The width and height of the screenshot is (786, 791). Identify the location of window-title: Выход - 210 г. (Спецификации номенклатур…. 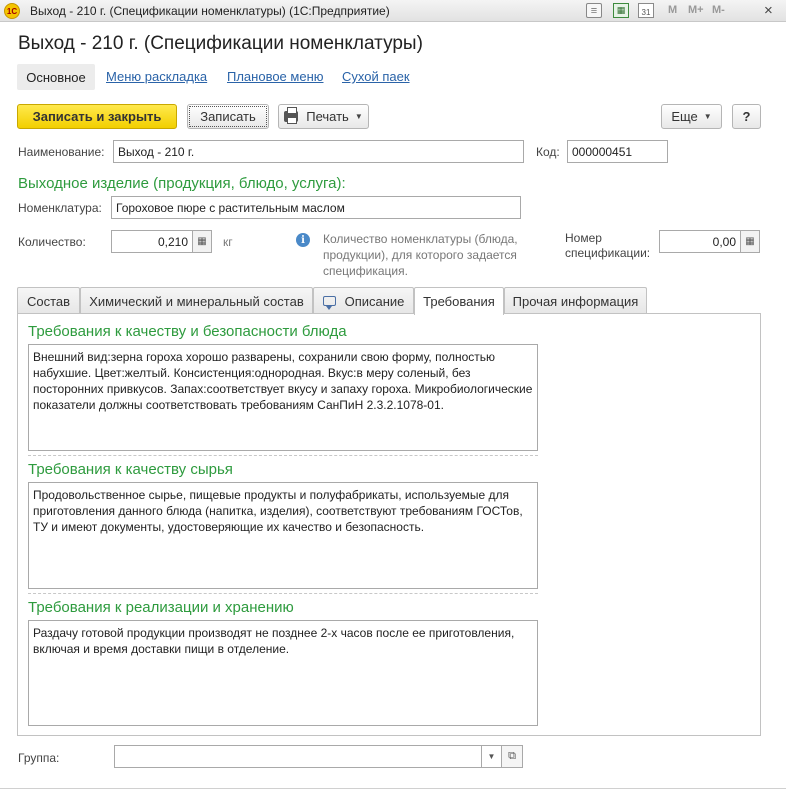
(210, 11).